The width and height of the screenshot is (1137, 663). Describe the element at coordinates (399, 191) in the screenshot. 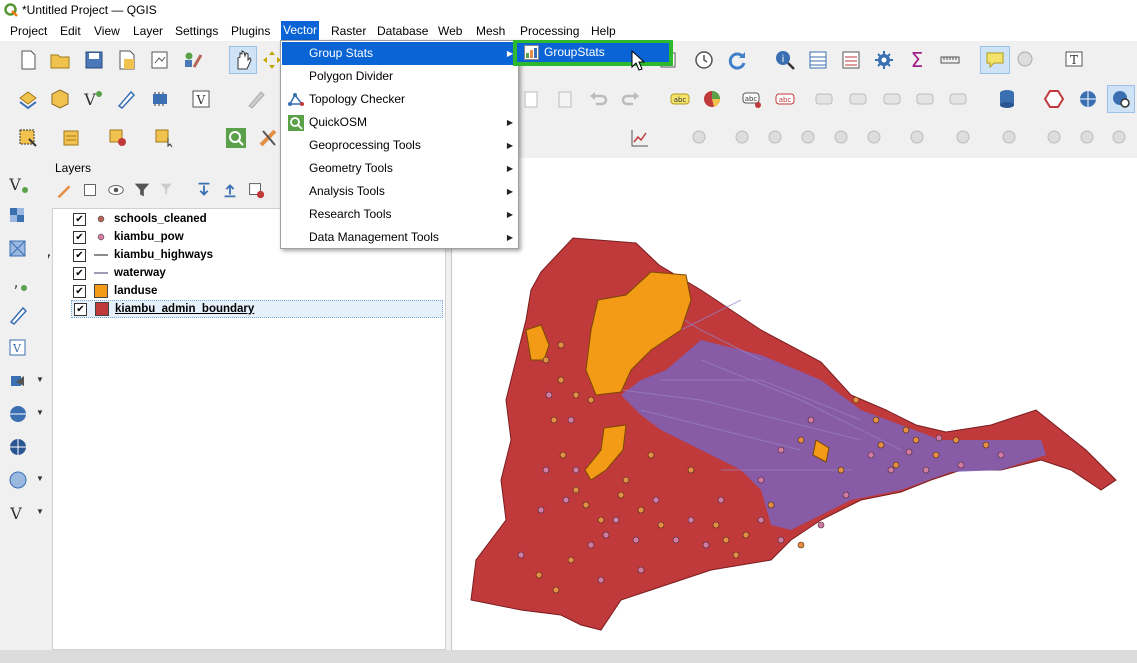

I see `menu-item-analysis-tools: Analysis Tools ▶` at that location.